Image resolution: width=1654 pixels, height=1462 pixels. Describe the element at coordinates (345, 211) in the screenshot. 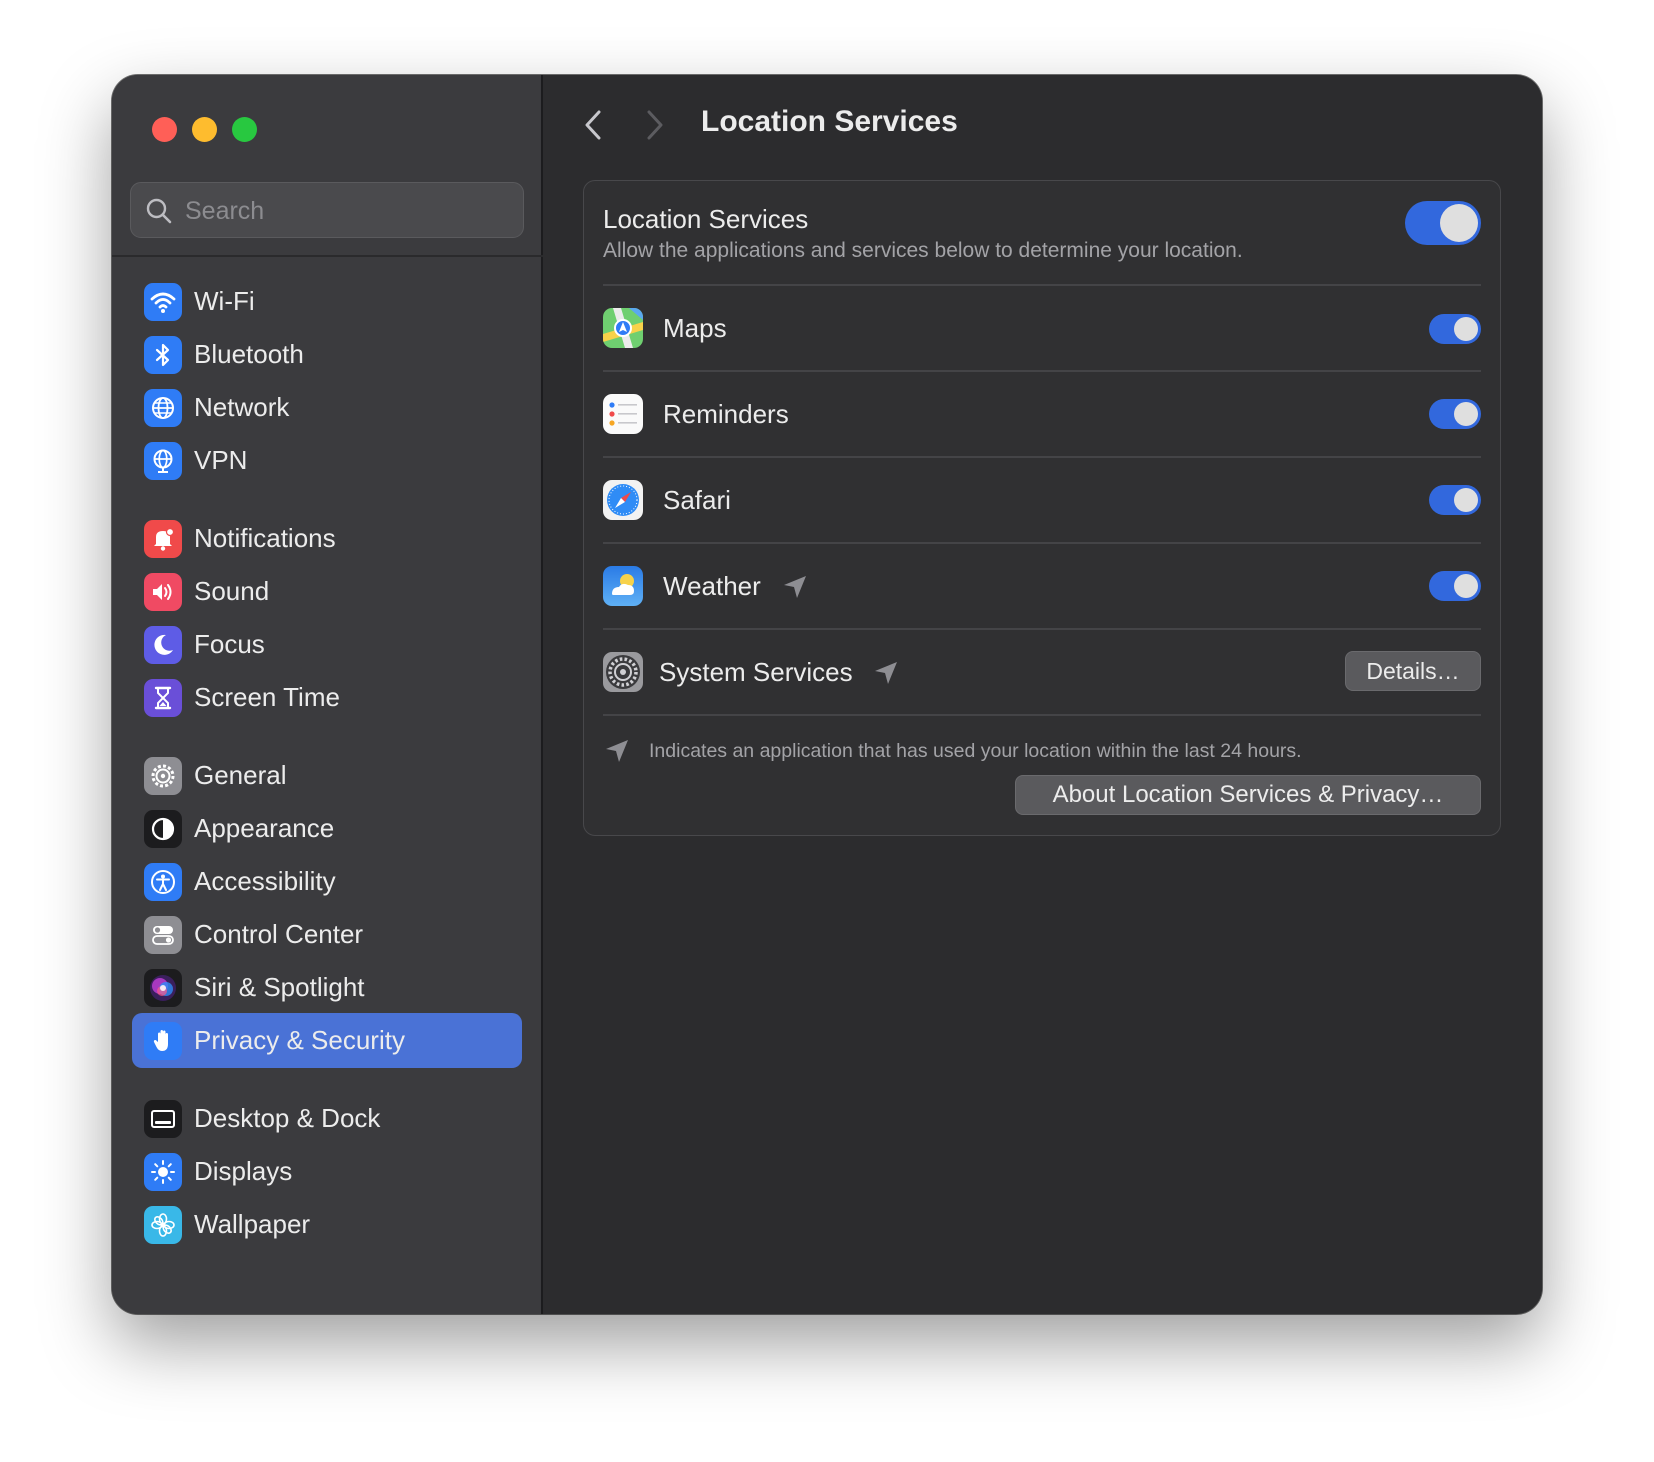

I see `search-input` at that location.